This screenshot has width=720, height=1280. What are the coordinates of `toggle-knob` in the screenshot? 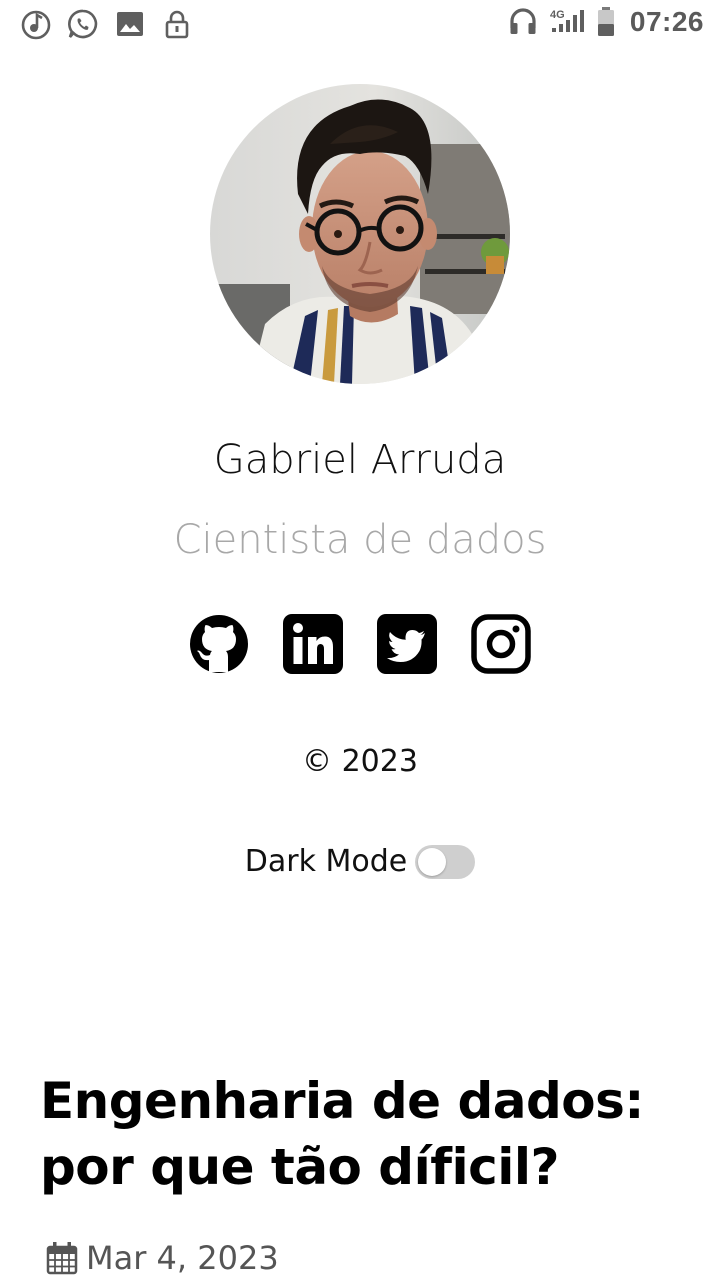 It's located at (432, 862).